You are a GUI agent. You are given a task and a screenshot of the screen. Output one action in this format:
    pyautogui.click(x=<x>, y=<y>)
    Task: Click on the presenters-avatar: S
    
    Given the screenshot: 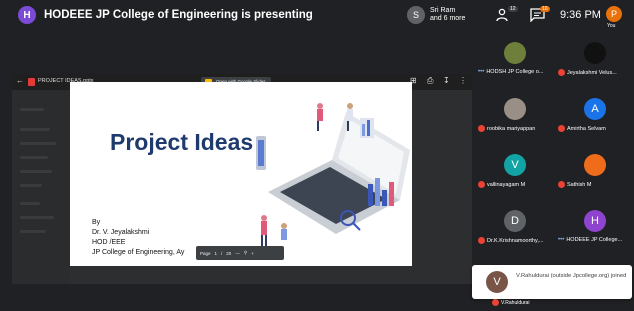 What is the action you would take?
    pyautogui.click(x=416, y=15)
    